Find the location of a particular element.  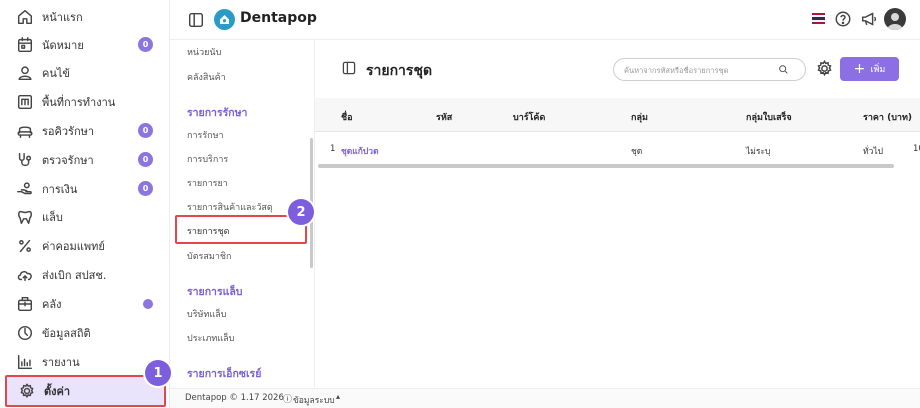

submenu-item-treatments: การรักษา is located at coordinates (205, 135).